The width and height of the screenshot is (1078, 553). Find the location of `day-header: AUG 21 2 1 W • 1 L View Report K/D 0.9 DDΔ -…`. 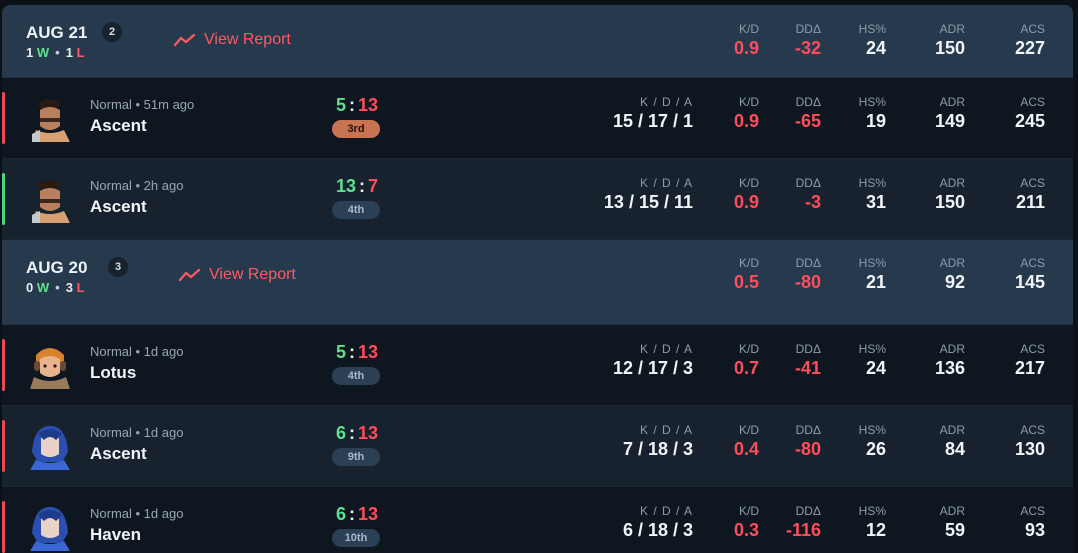

day-header: AUG 21 2 1 W • 1 L View Report K/D 0.9 DDΔ -… is located at coordinates (537, 41).